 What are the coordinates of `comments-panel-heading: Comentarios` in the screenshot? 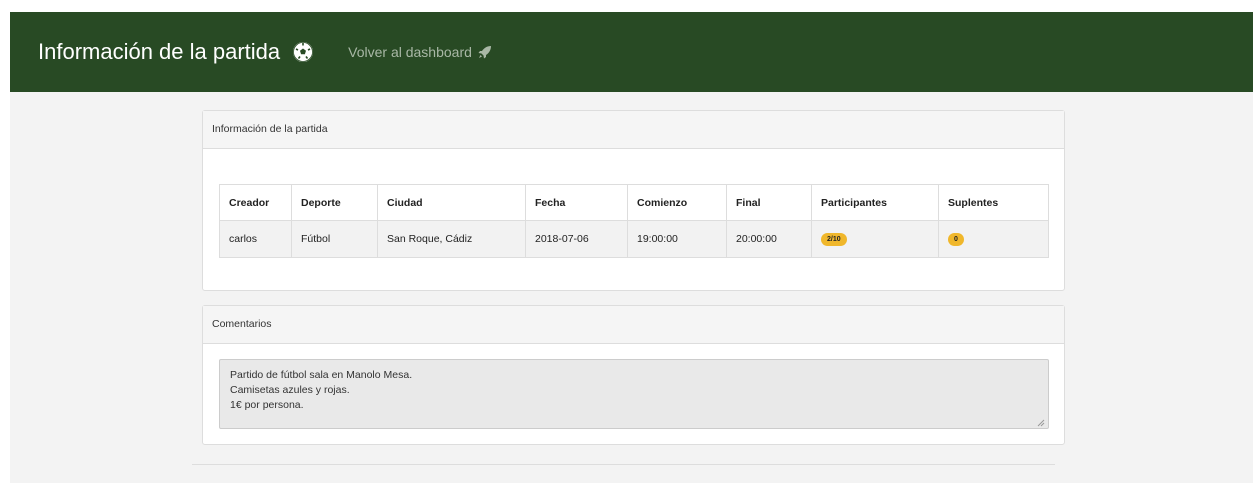 It's located at (633, 325).